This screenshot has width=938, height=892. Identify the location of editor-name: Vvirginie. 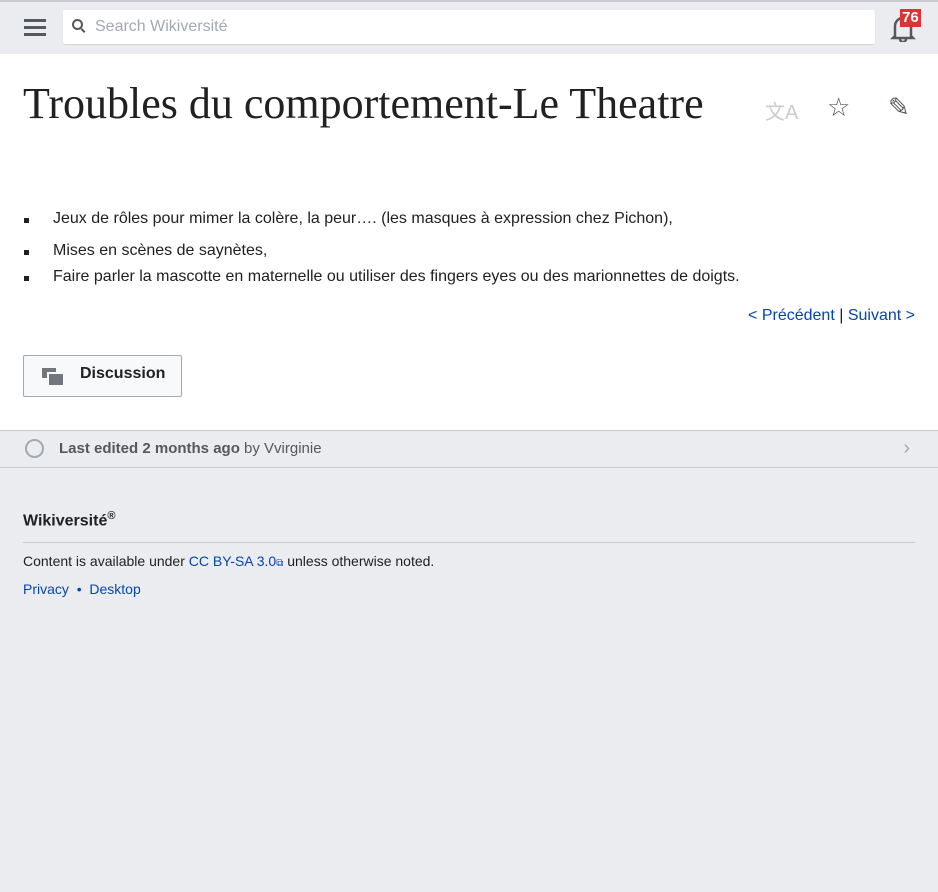
(293, 448).